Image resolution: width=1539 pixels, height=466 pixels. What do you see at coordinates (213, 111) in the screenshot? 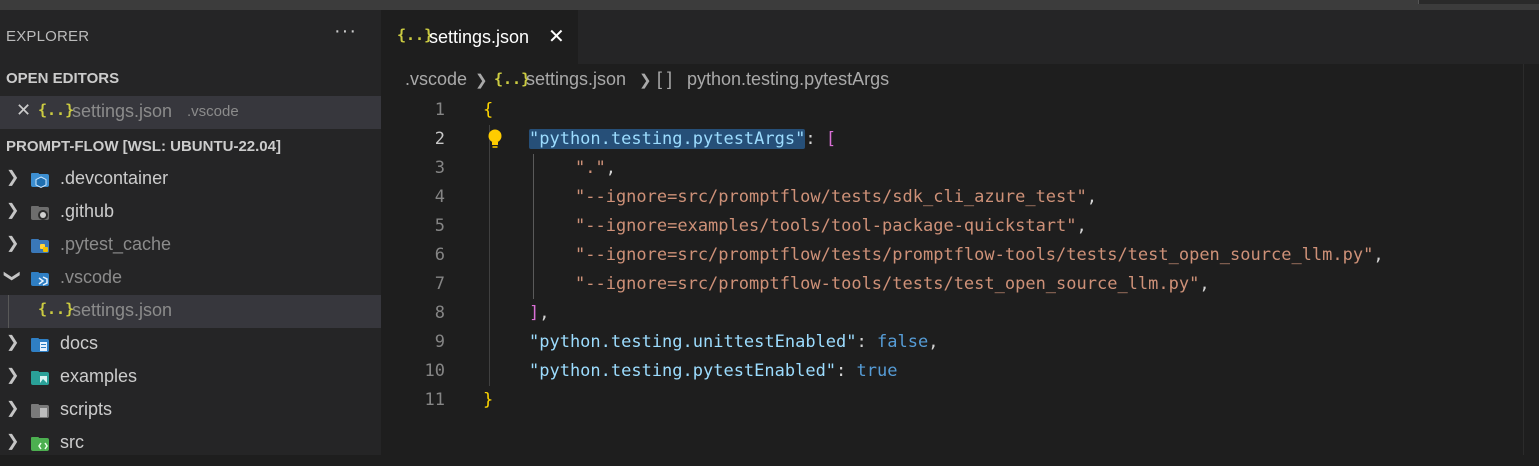
I see `open-editor-desc: .vscode` at bounding box center [213, 111].